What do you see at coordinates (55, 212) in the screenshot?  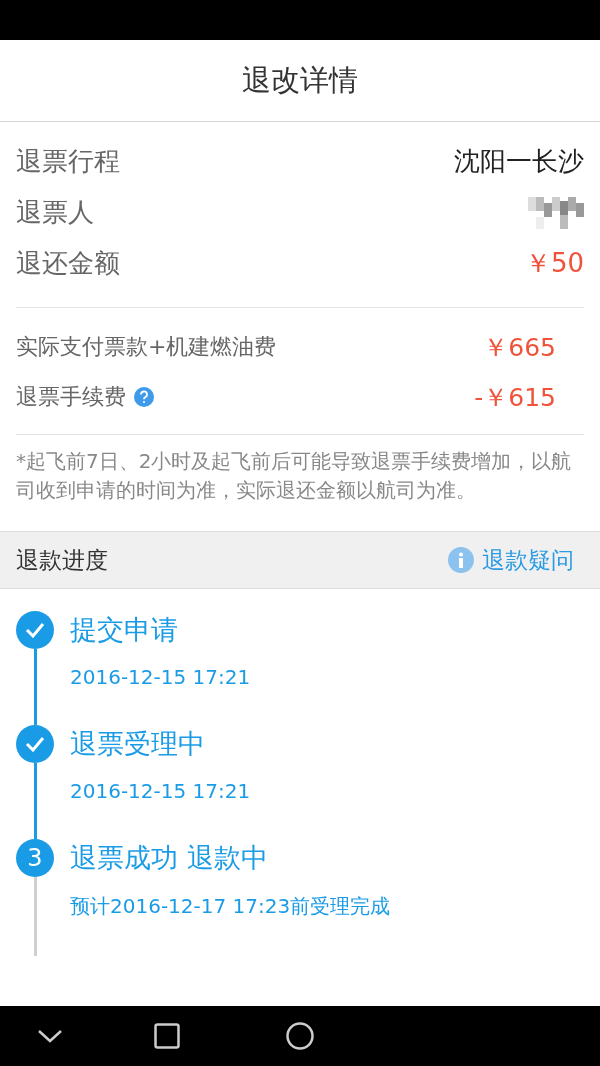 I see `field-label: 退票人` at bounding box center [55, 212].